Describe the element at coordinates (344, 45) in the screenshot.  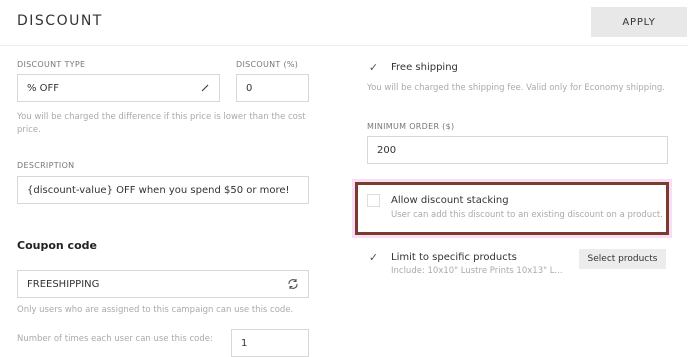
I see `header-divider` at that location.